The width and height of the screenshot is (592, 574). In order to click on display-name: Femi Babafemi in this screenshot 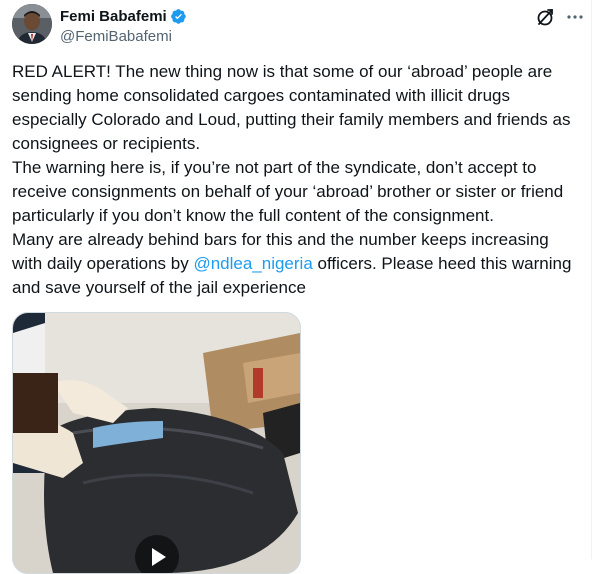, I will do `click(113, 16)`.